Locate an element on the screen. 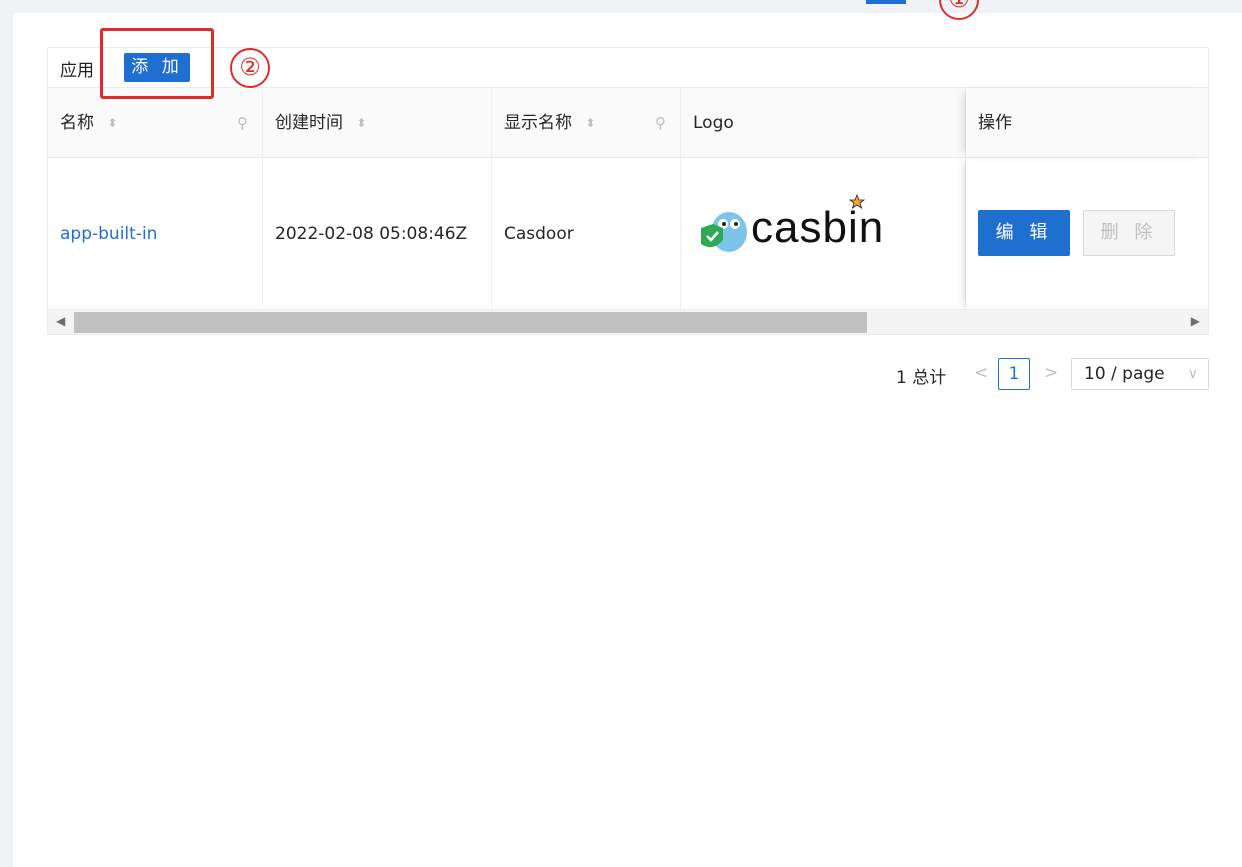 This screenshot has height=867, width=1242. page-number-current: 1 is located at coordinates (1014, 374).